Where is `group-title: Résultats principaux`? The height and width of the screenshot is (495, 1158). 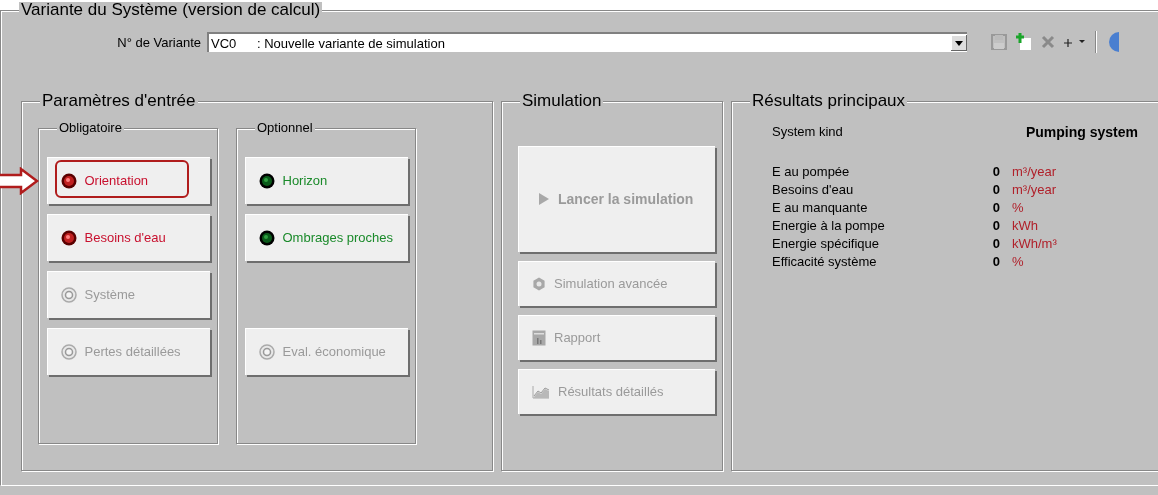 group-title: Résultats principaux is located at coordinates (829, 101).